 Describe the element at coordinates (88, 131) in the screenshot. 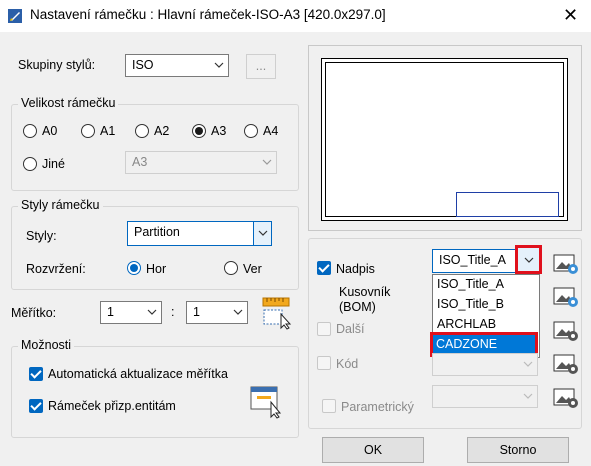

I see `radio-a1` at that location.